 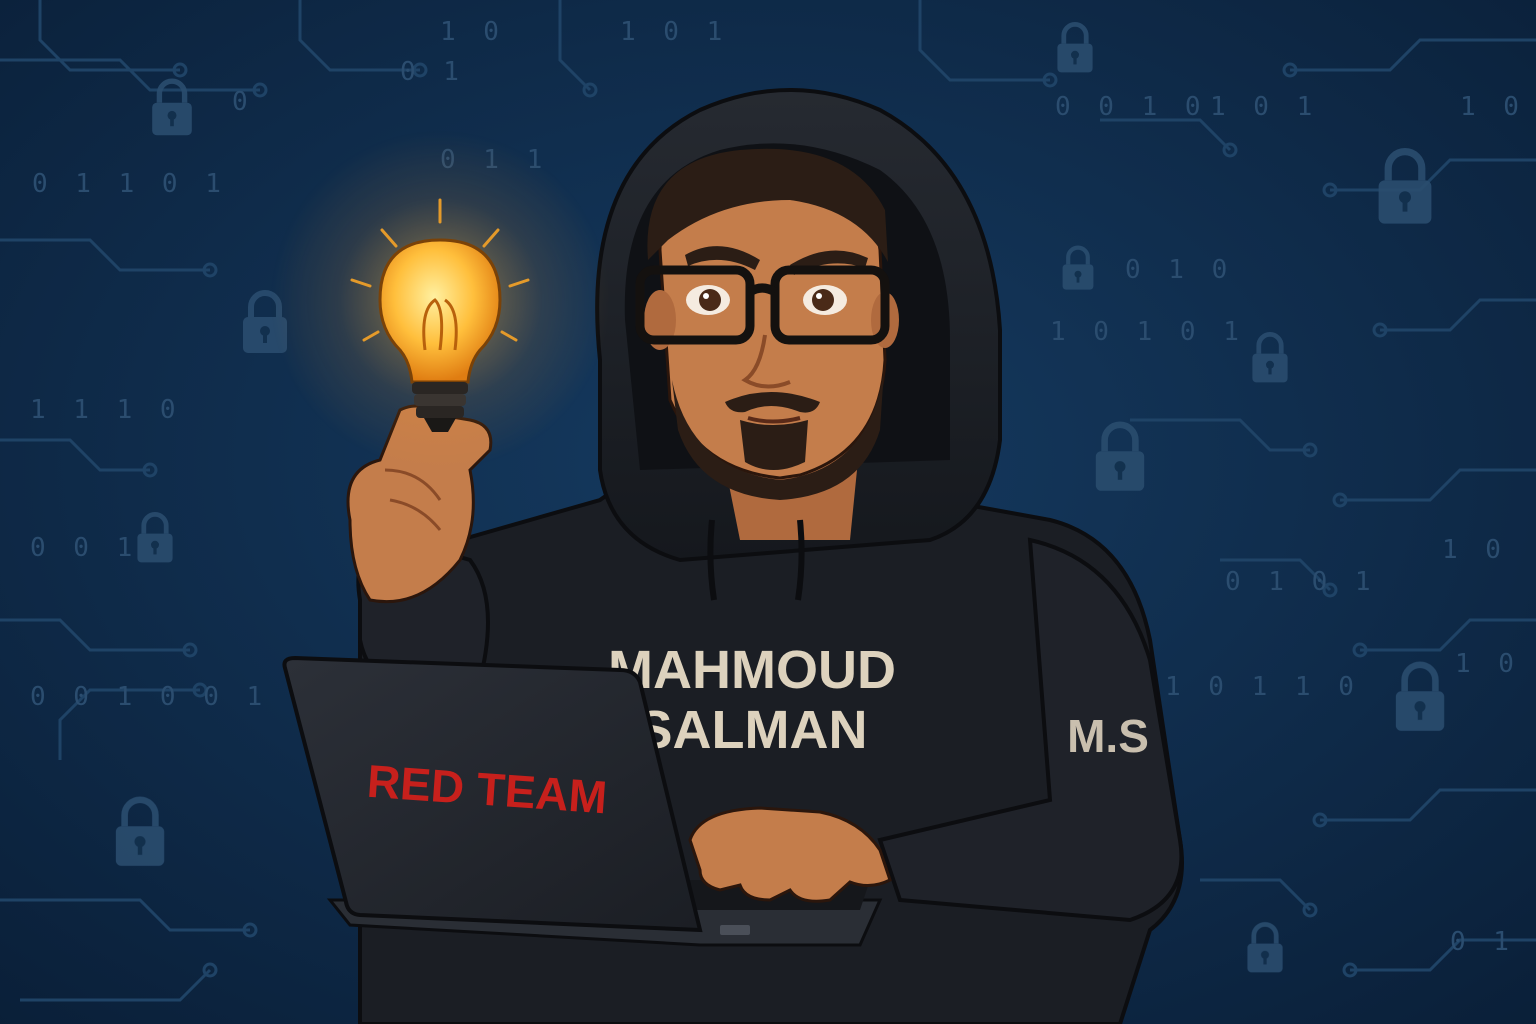 What do you see at coordinates (1147, 332) in the screenshot?
I see `binary-text: 1 0 1 0 1` at bounding box center [1147, 332].